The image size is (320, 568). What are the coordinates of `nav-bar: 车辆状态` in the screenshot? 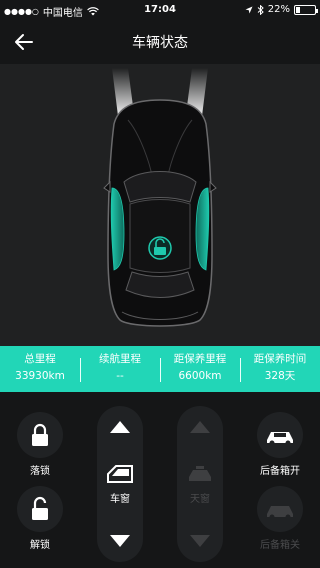 It's located at (160, 42).